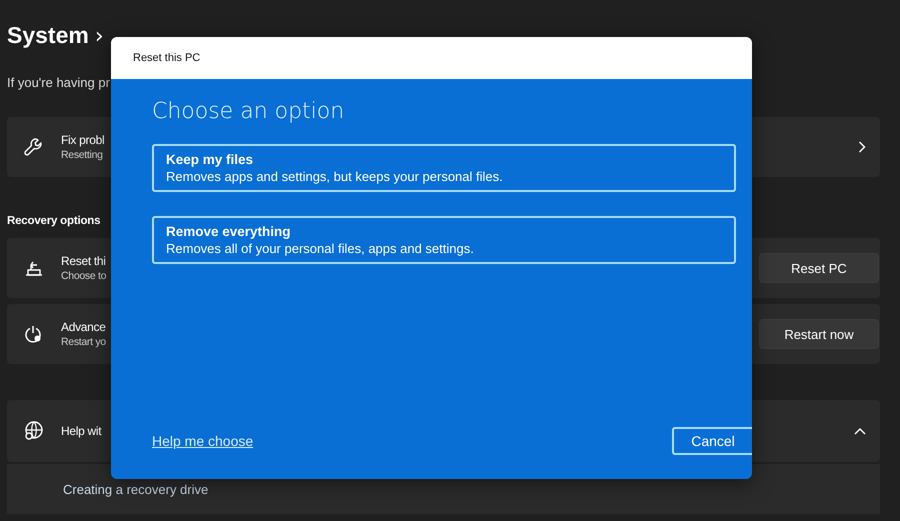 This screenshot has width=900, height=521. What do you see at coordinates (862, 147) in the screenshot?
I see `chevron-right-icon` at bounding box center [862, 147].